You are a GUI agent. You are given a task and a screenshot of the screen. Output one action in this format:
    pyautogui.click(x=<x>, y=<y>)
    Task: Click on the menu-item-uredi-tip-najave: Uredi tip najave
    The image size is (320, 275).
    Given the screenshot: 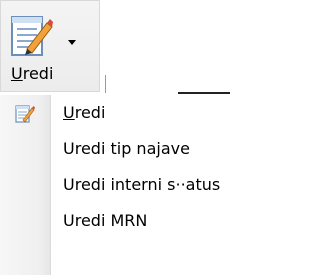 What is the action you would take?
    pyautogui.click(x=149, y=149)
    